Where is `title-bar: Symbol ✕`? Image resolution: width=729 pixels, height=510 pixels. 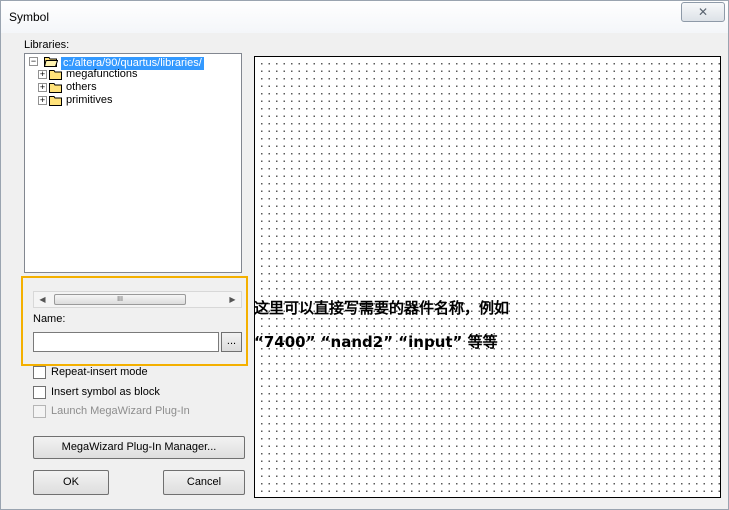 title-bar: Symbol ✕ is located at coordinates (364, 17).